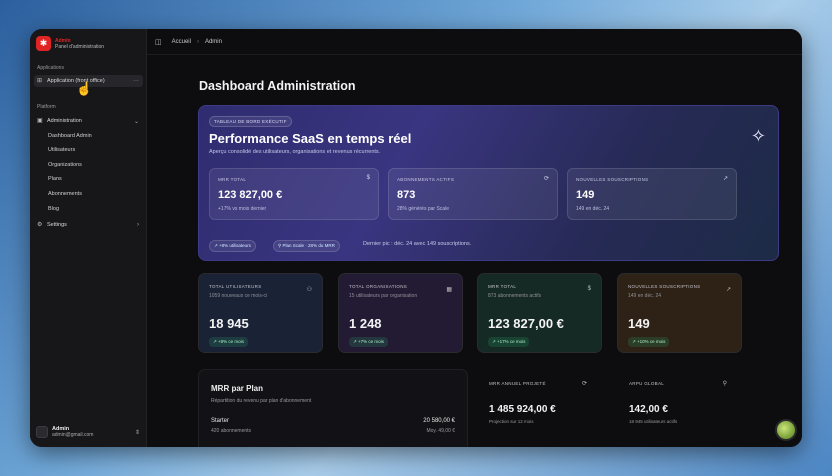  Describe the element at coordinates (88, 225) in the screenshot. I see `sidebar-item-settings: ⚙ Settings ›` at that location.